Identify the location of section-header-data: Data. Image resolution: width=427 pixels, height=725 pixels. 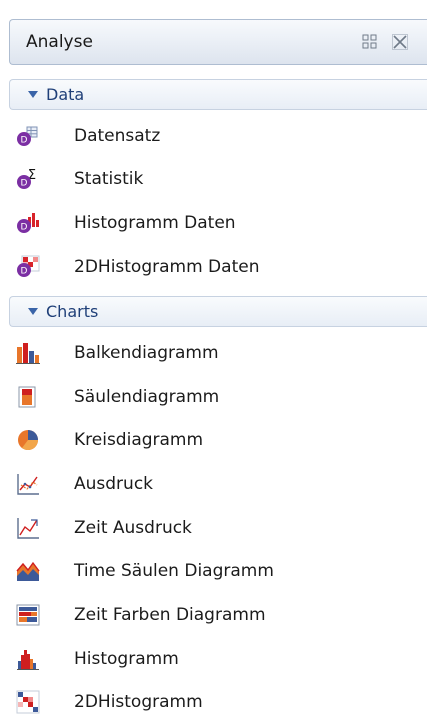
(218, 94).